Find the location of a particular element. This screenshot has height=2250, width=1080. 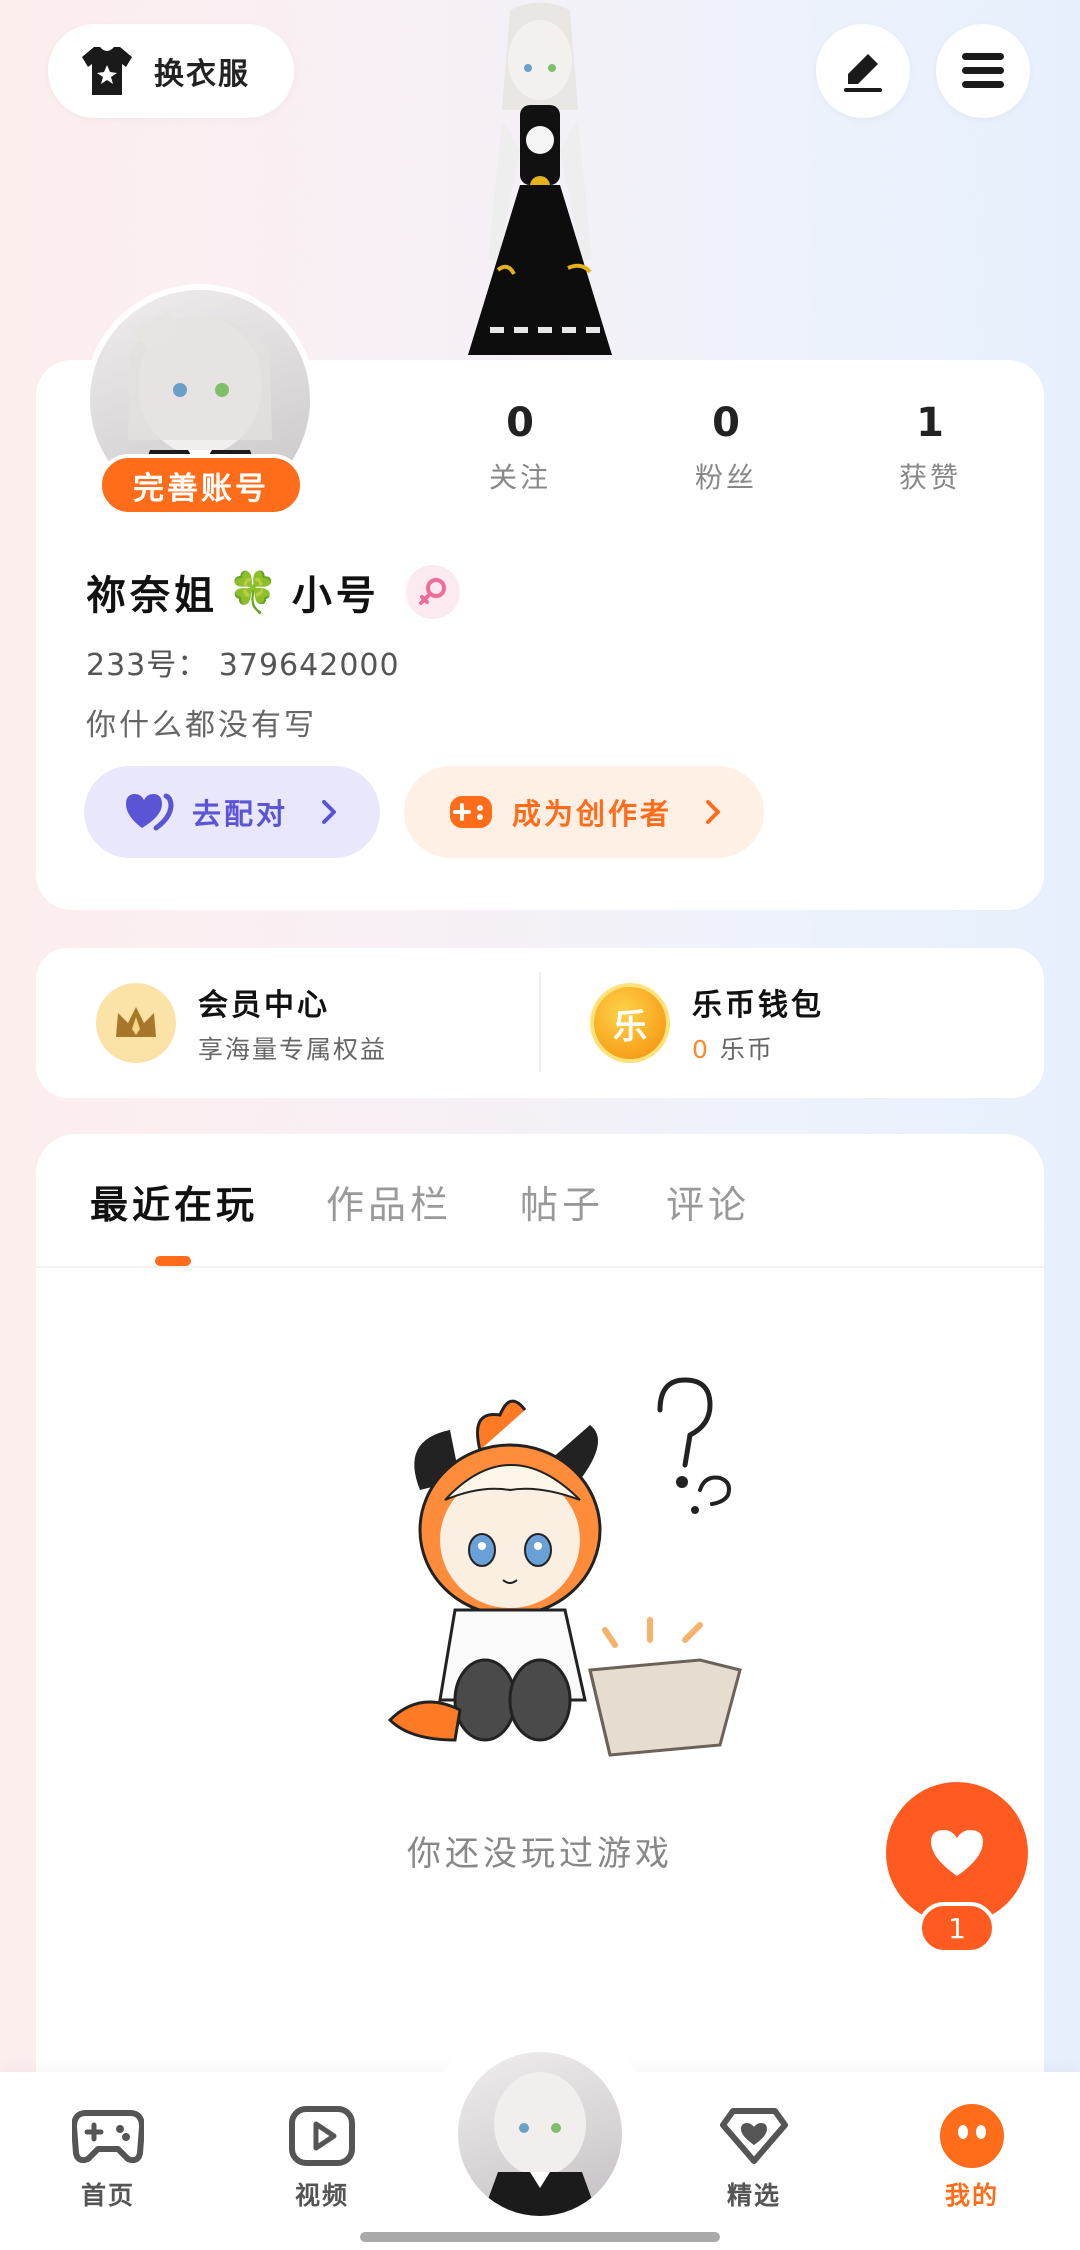

character-figure is located at coordinates (540, 180).